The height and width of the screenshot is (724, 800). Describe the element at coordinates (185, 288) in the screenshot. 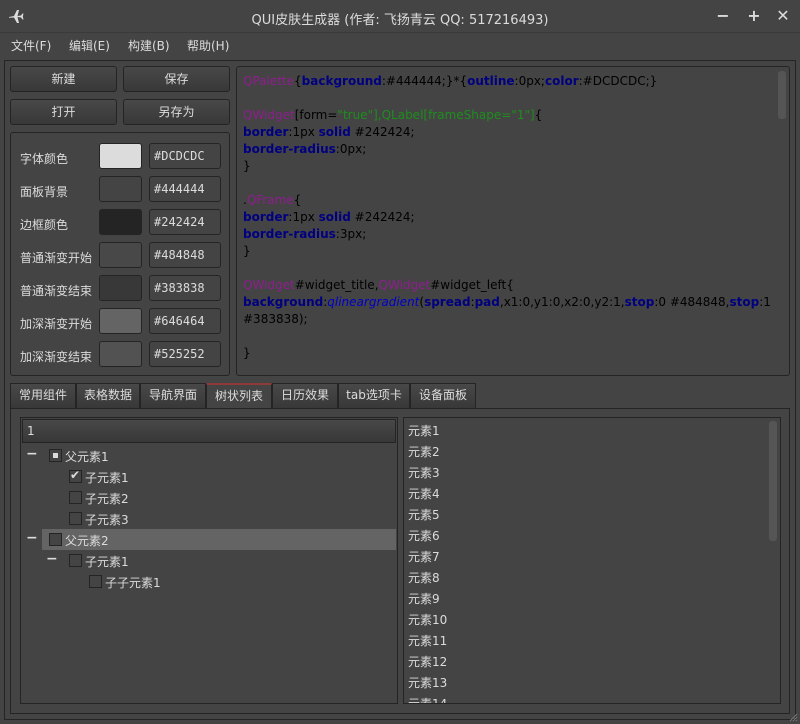

I see `color-hex-input: #383838` at that location.